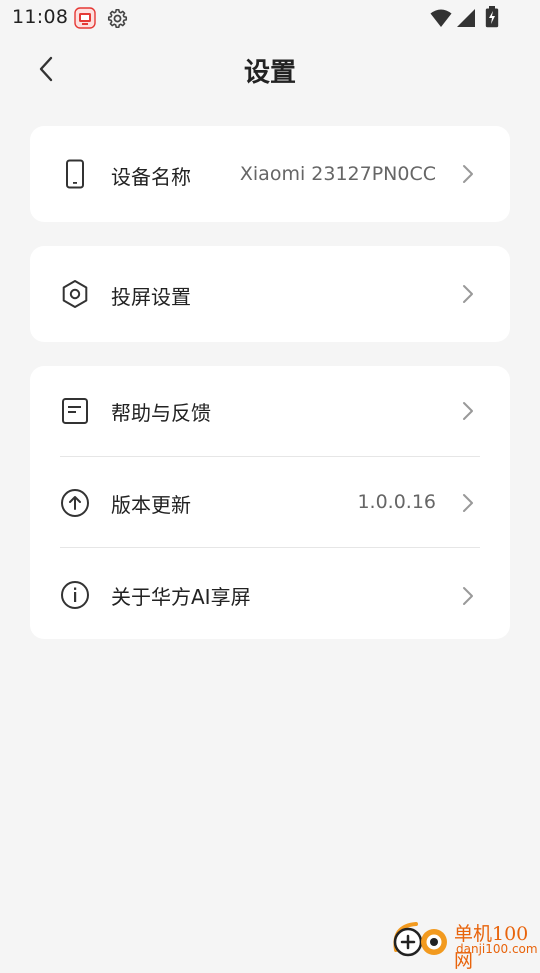 The image size is (540, 973). I want to click on device-card: 设备名称 Xiaomi 23127PN0CC, so click(270, 174).